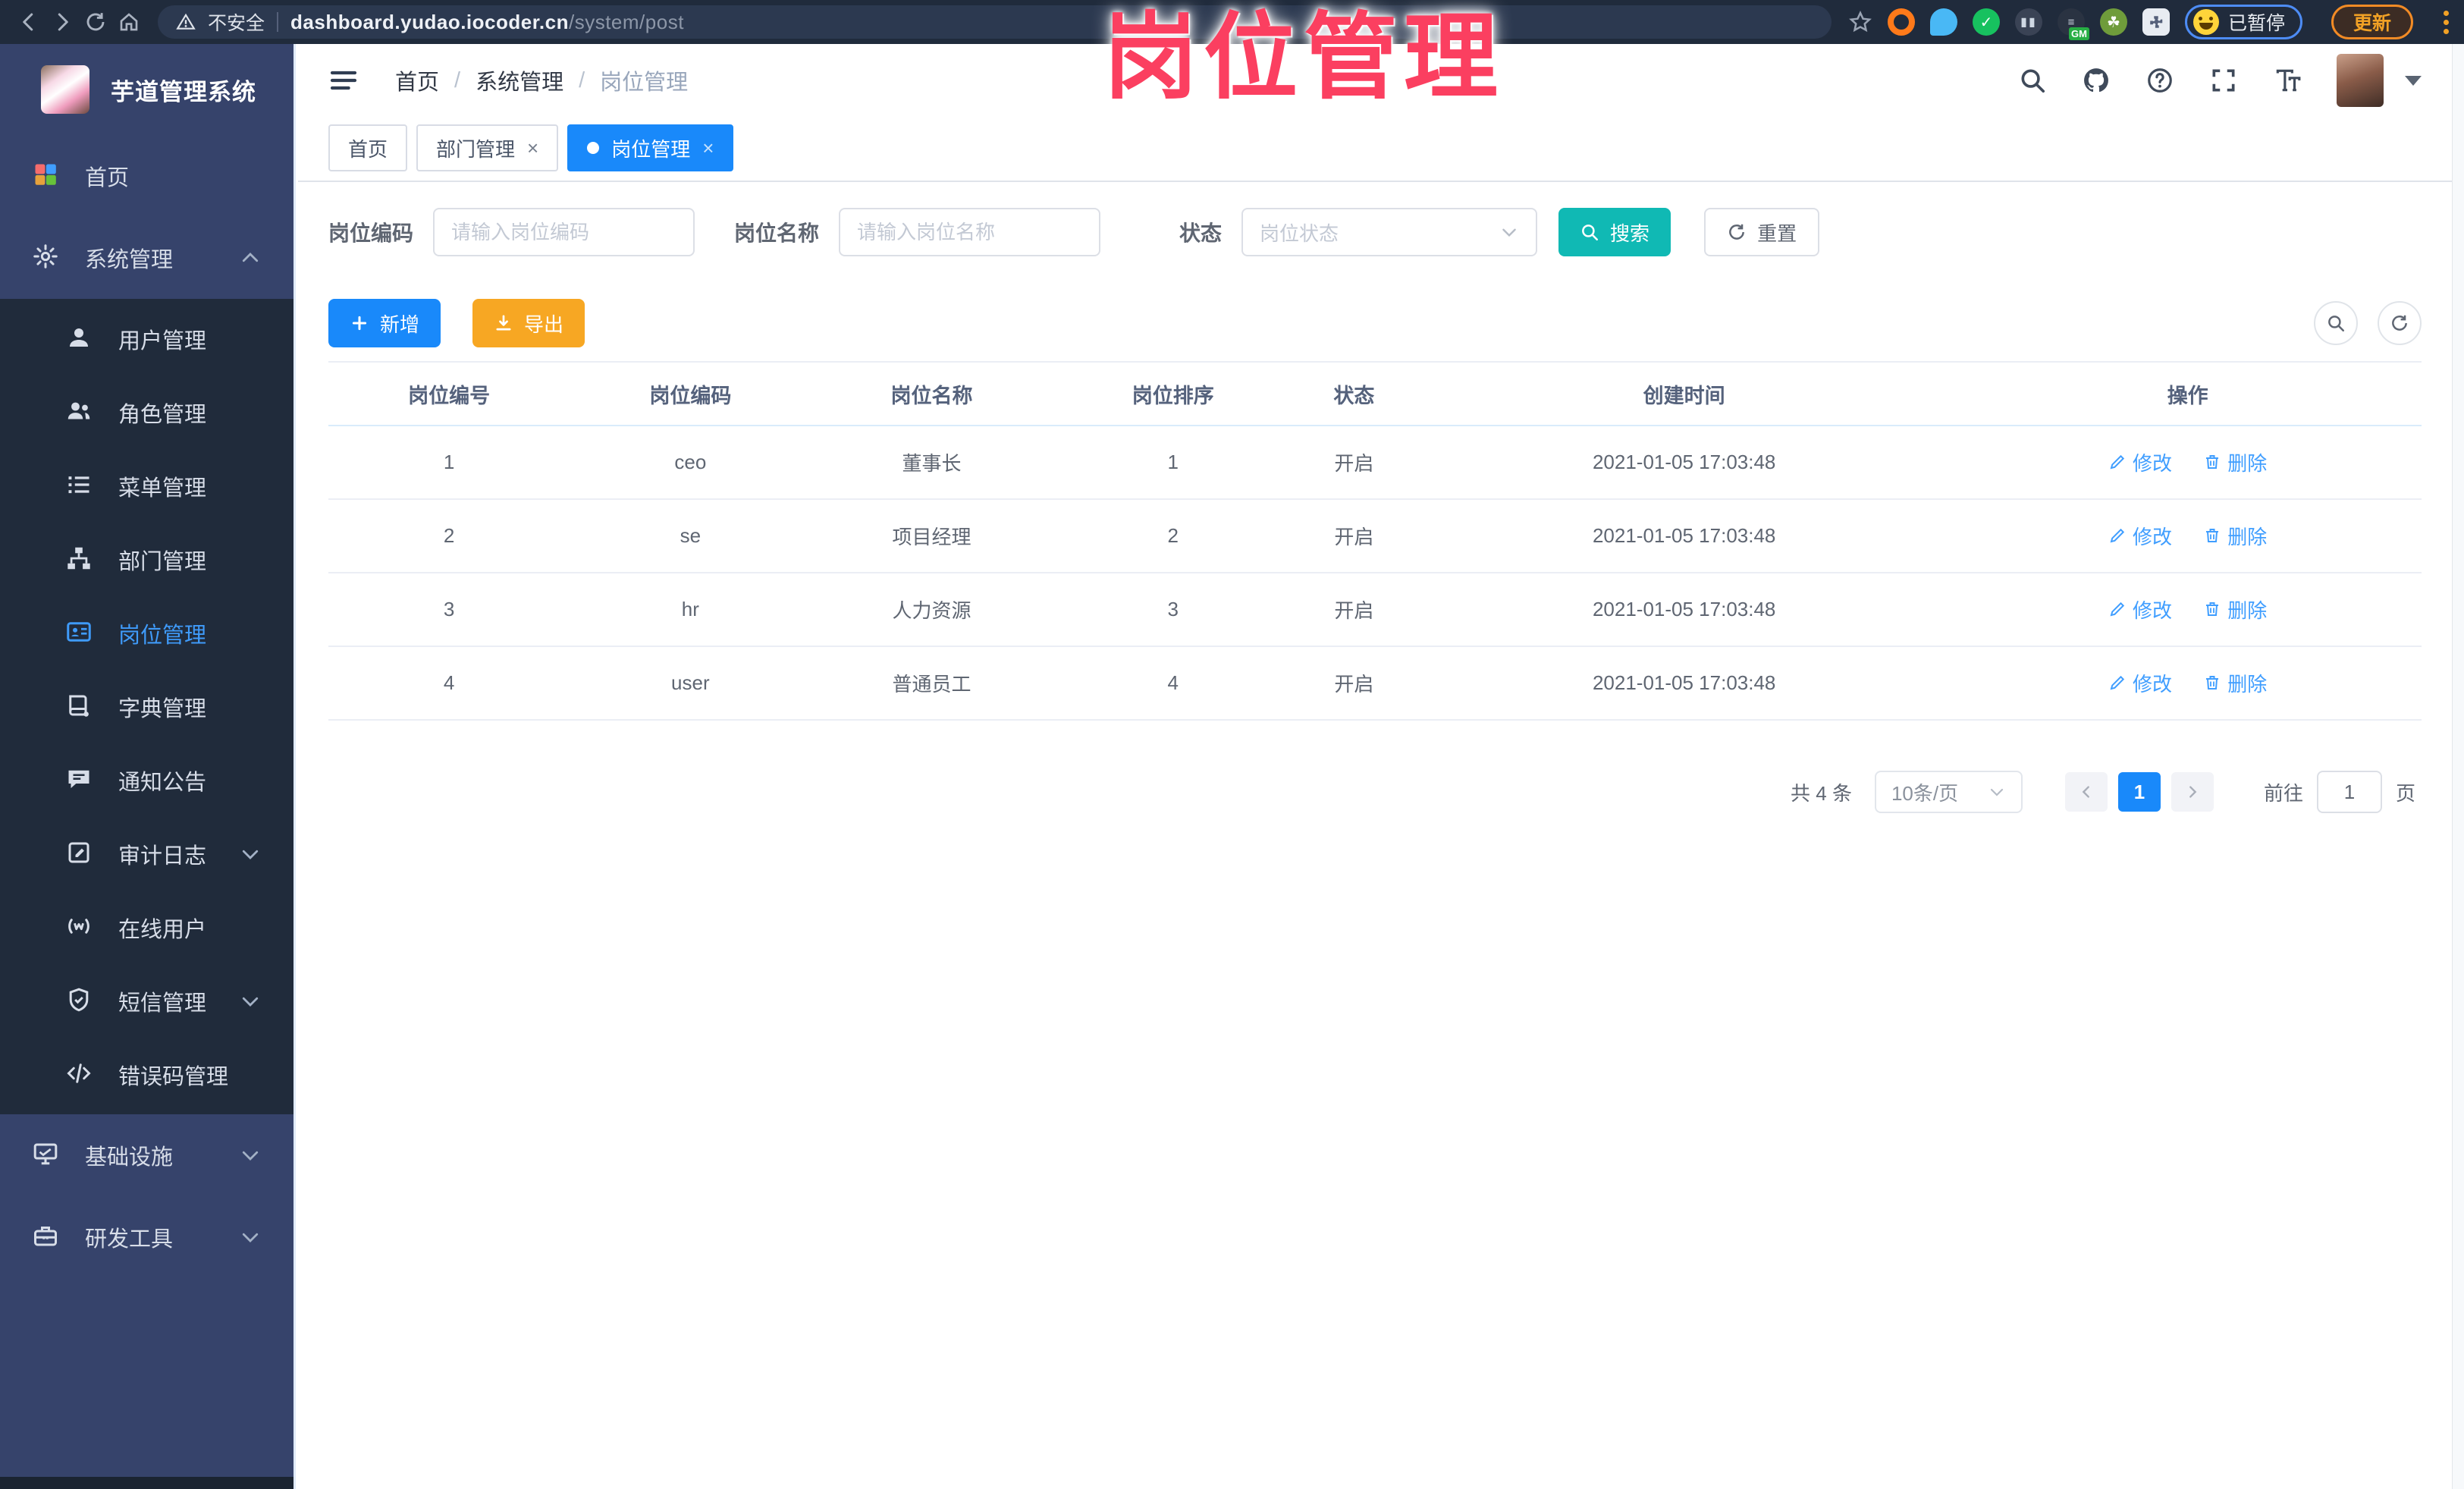  I want to click on plus-icon, so click(359, 323).